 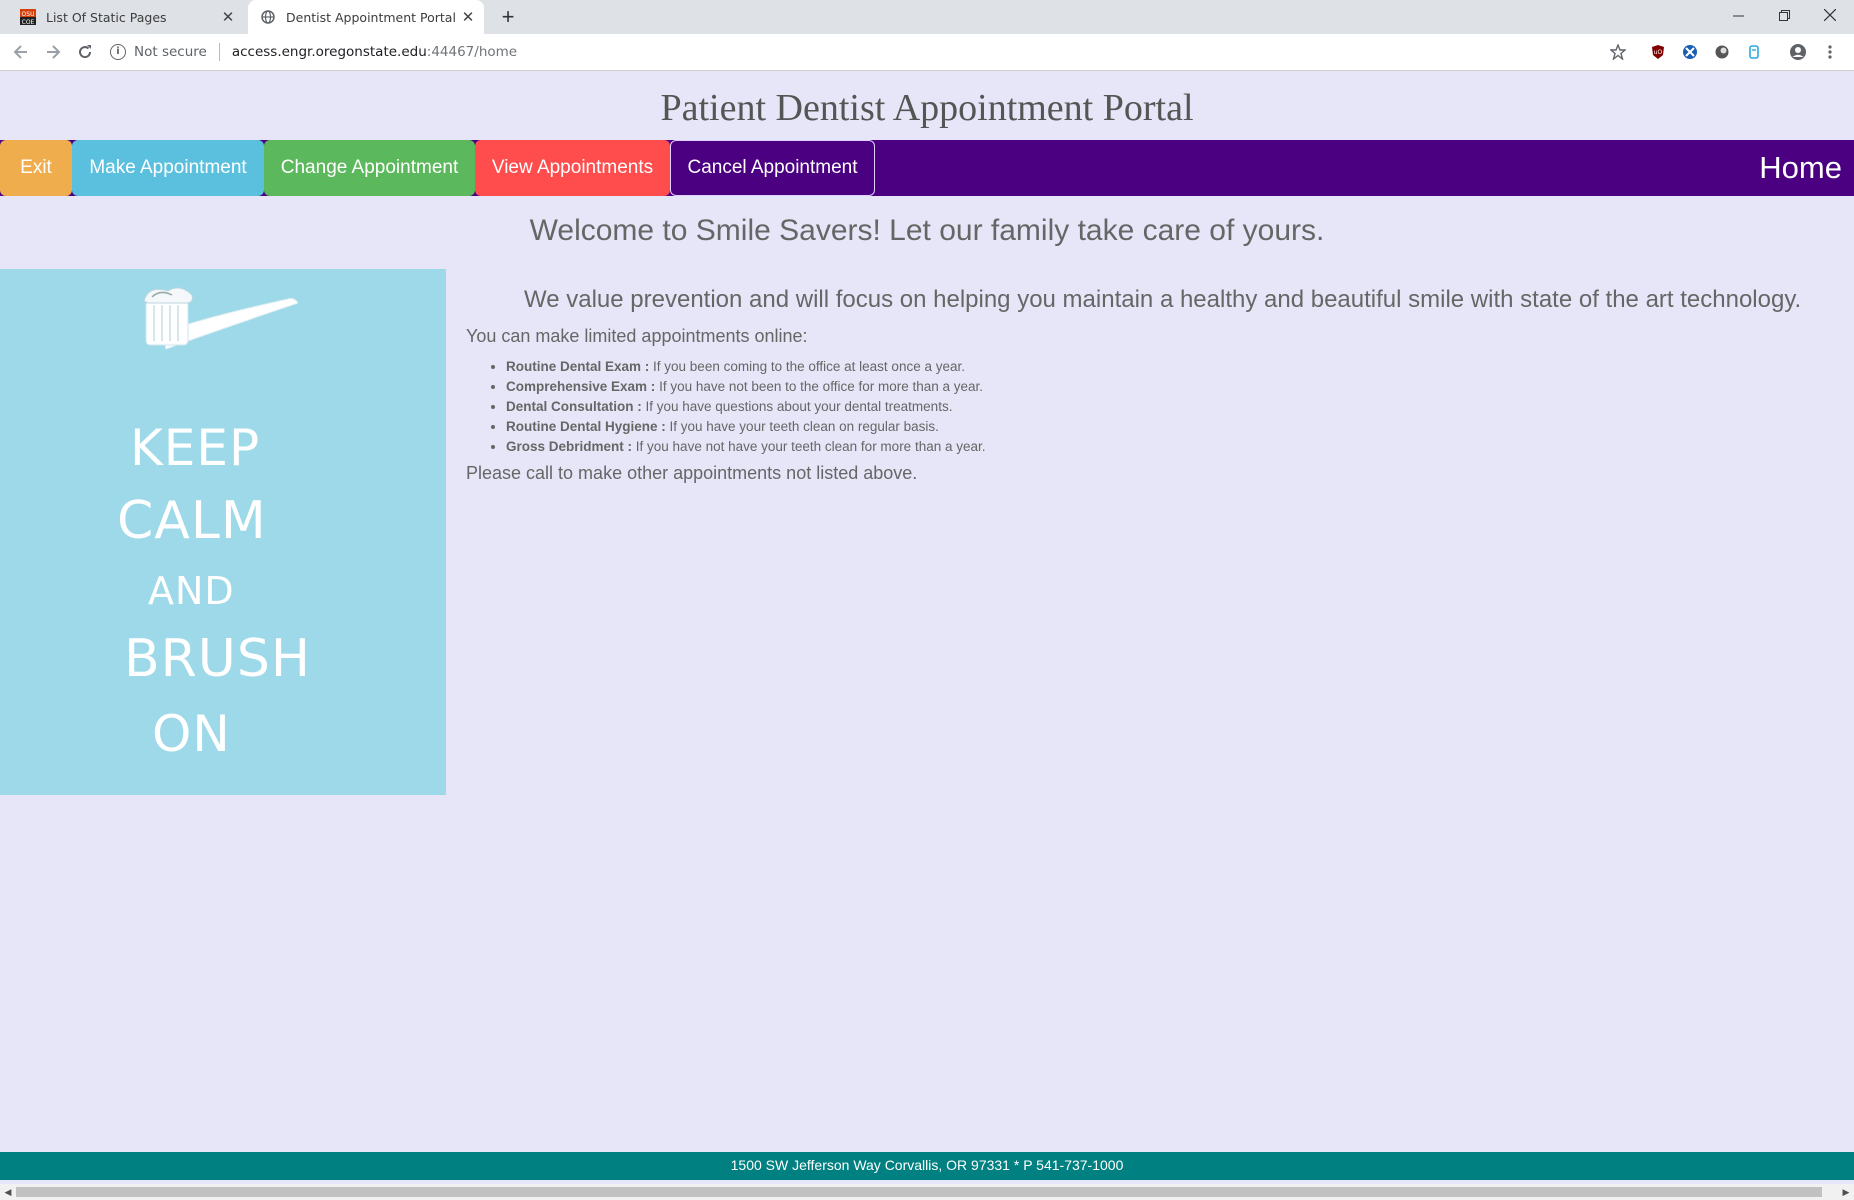 What do you see at coordinates (772, 168) in the screenshot?
I see `cancel-appointment-button: Cancel Appointment` at bounding box center [772, 168].